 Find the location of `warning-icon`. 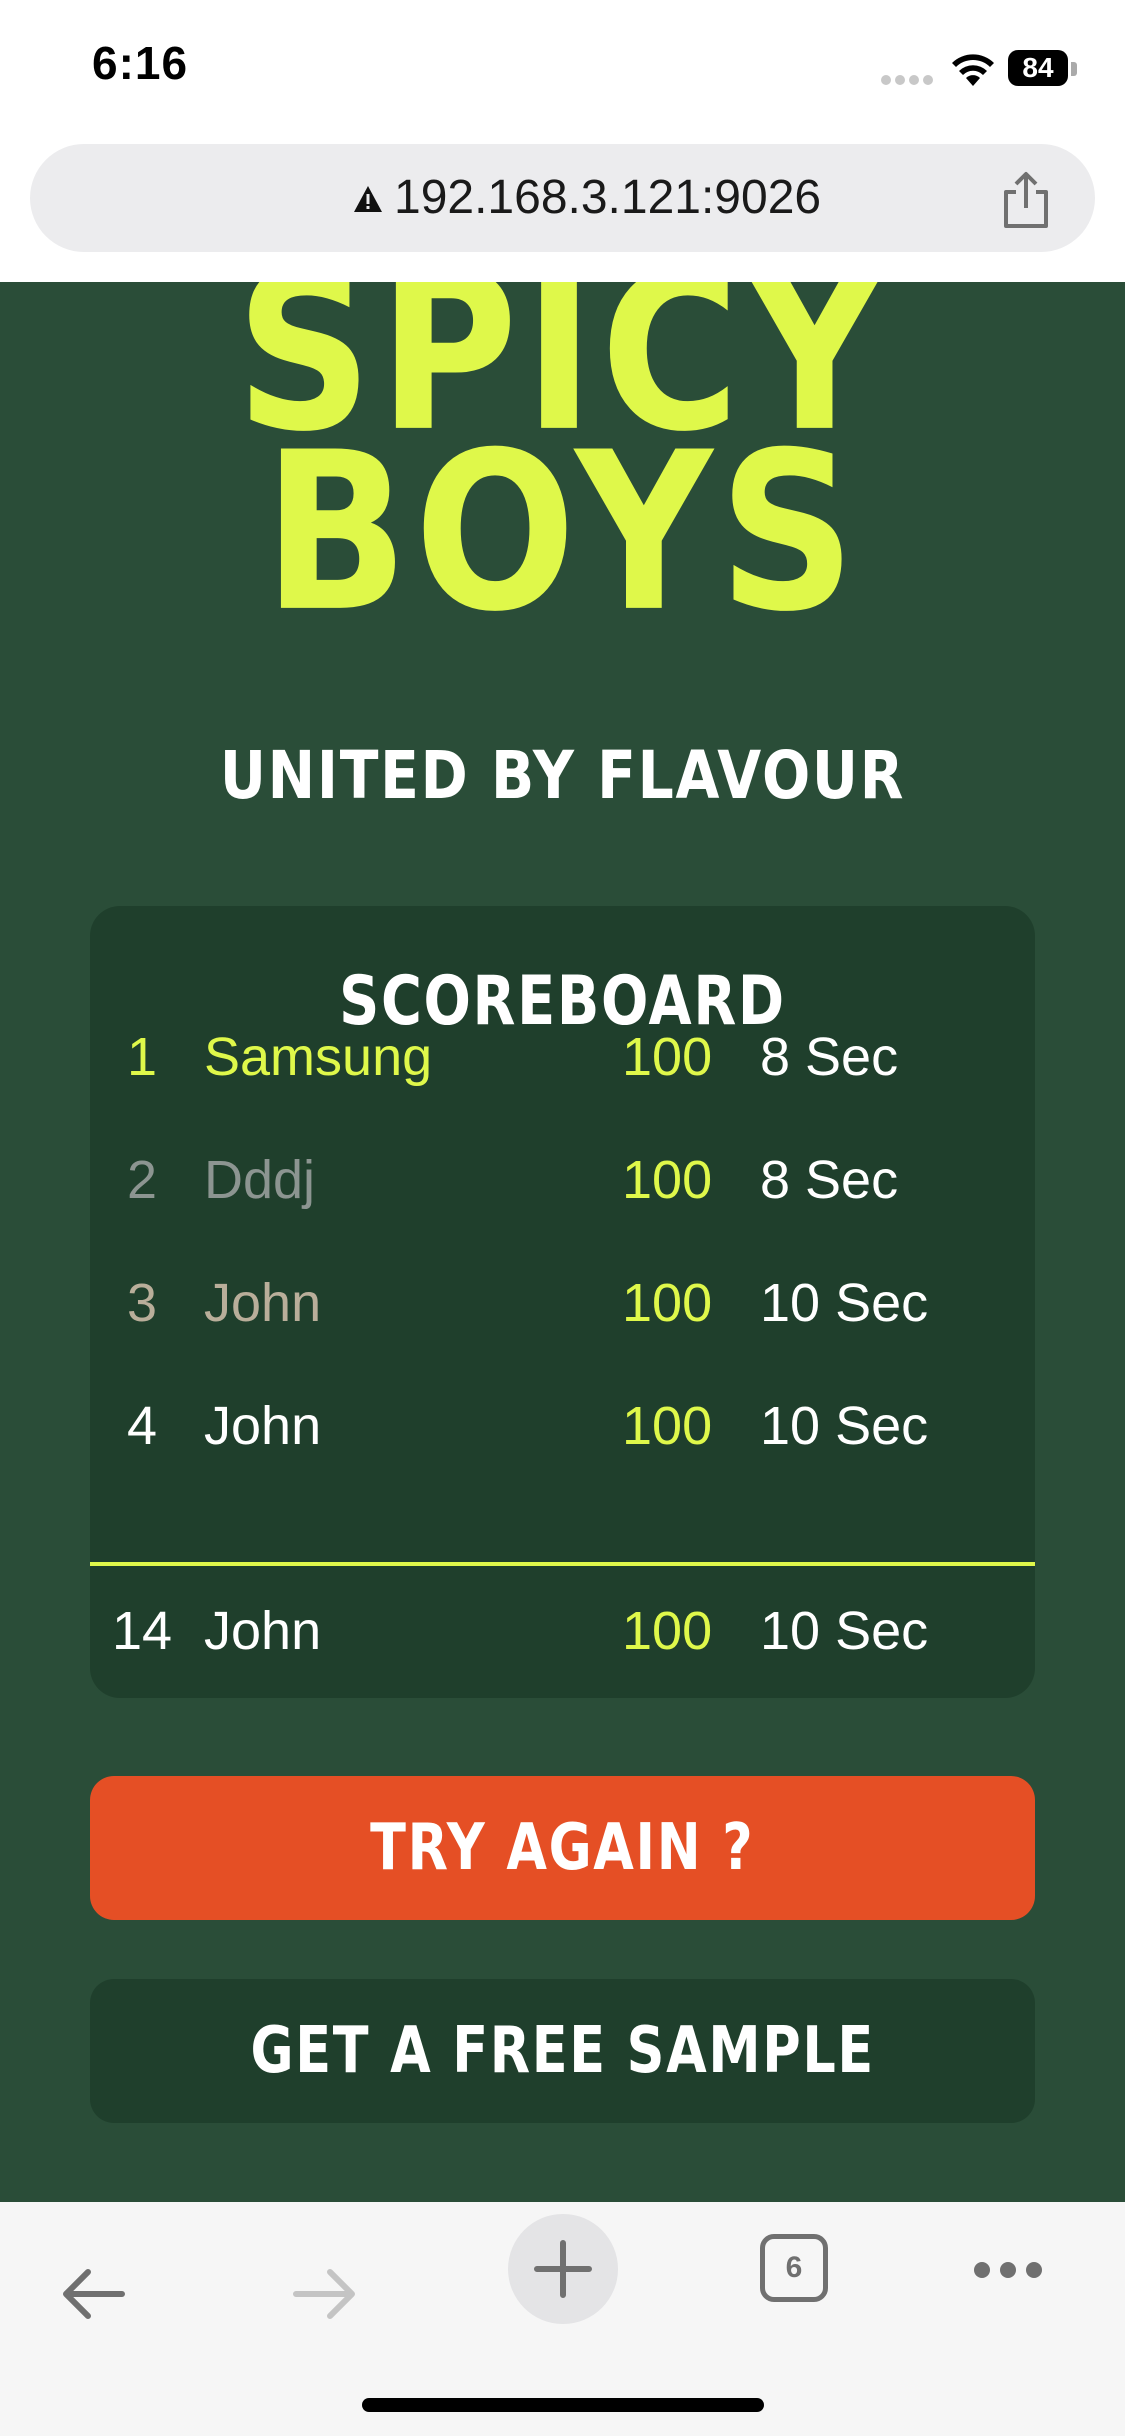

warning-icon is located at coordinates (368, 199).